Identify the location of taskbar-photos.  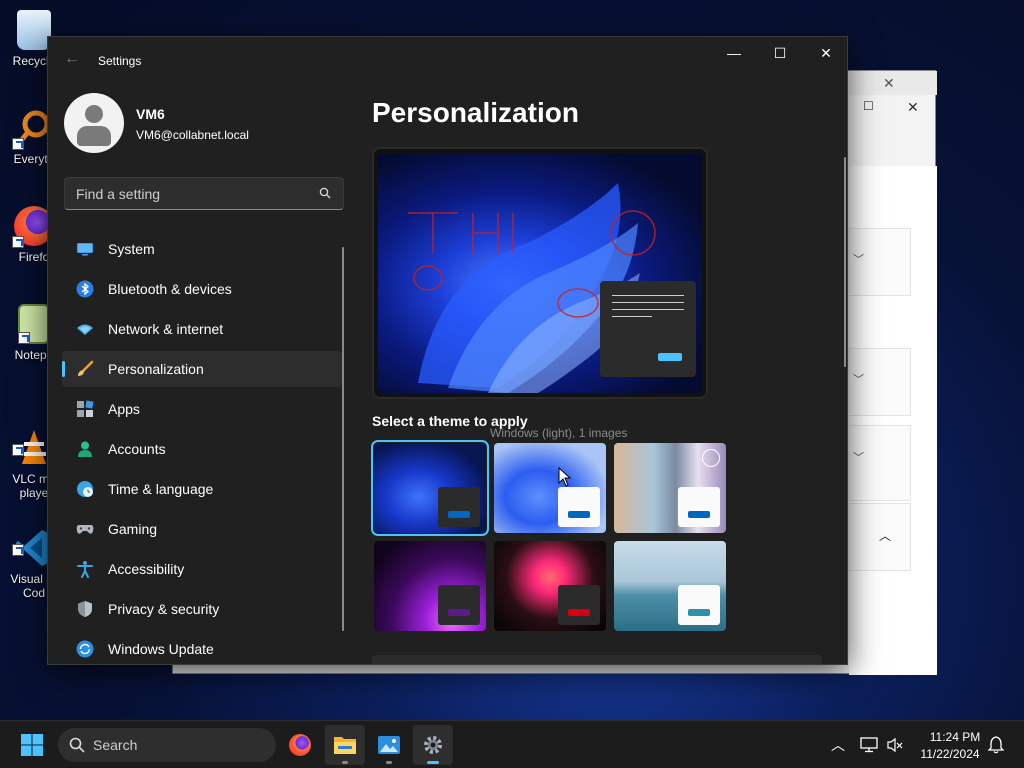
(389, 745).